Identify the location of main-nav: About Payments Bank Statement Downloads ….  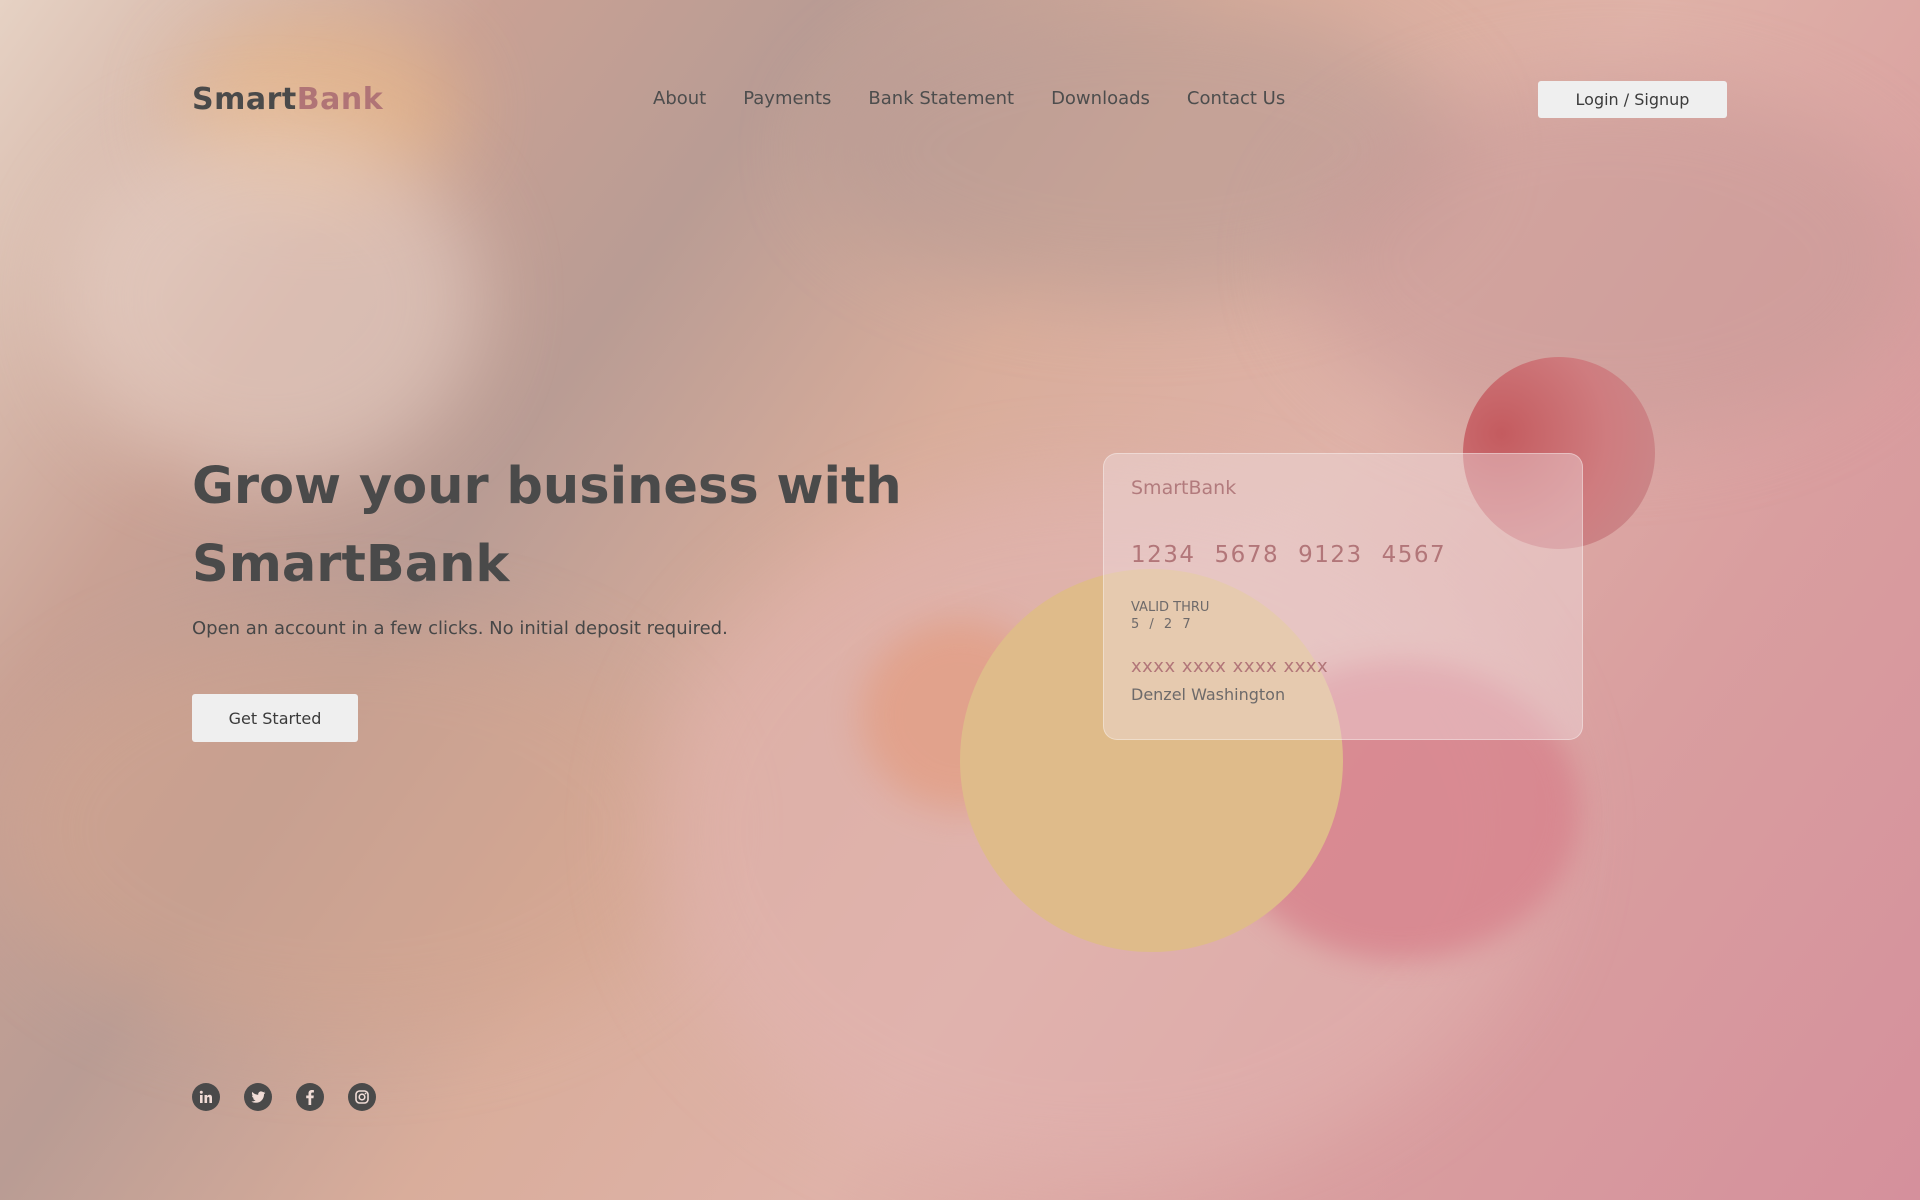
(969, 98).